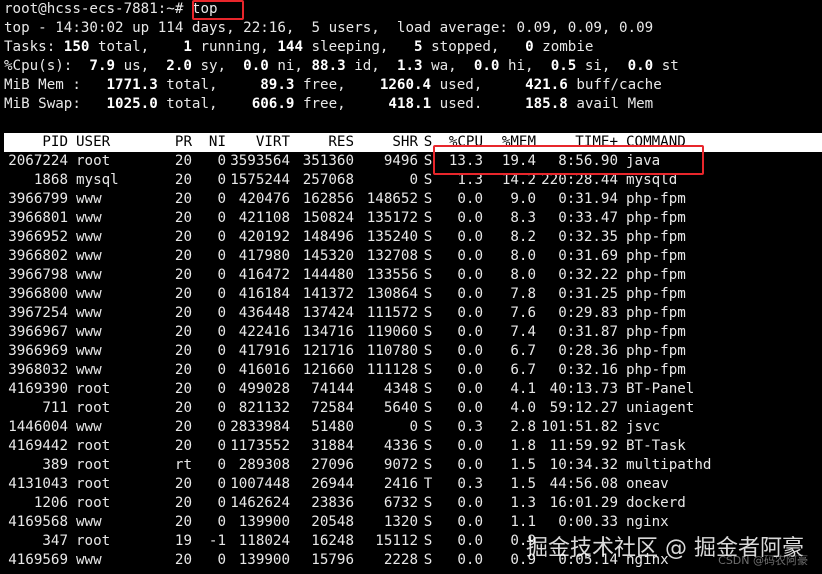 The width and height of the screenshot is (822, 574). Describe the element at coordinates (187, 47) in the screenshot. I see `tasks-running: 1` at that location.